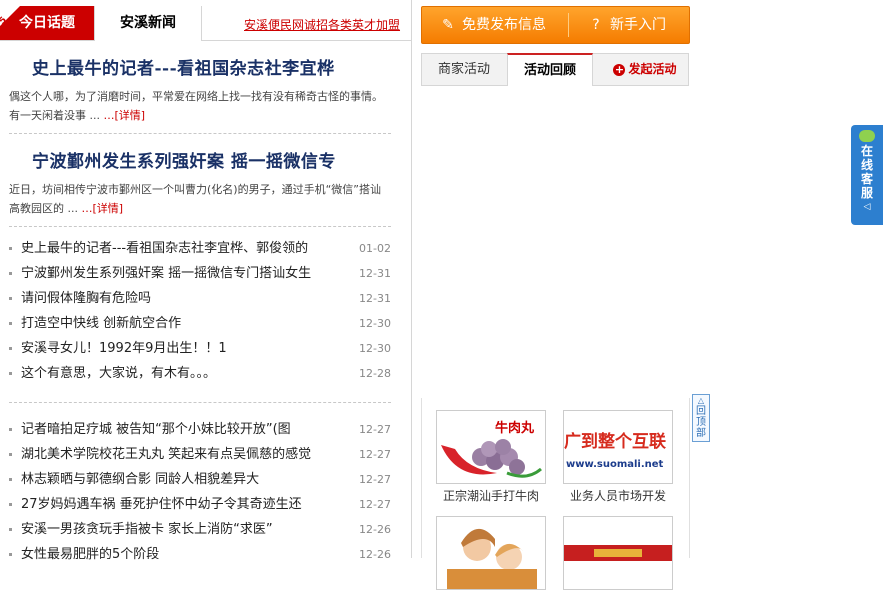 The image size is (886, 590). Describe the element at coordinates (550, 69) in the screenshot. I see `tab-activity-review: 活动回顾` at that location.